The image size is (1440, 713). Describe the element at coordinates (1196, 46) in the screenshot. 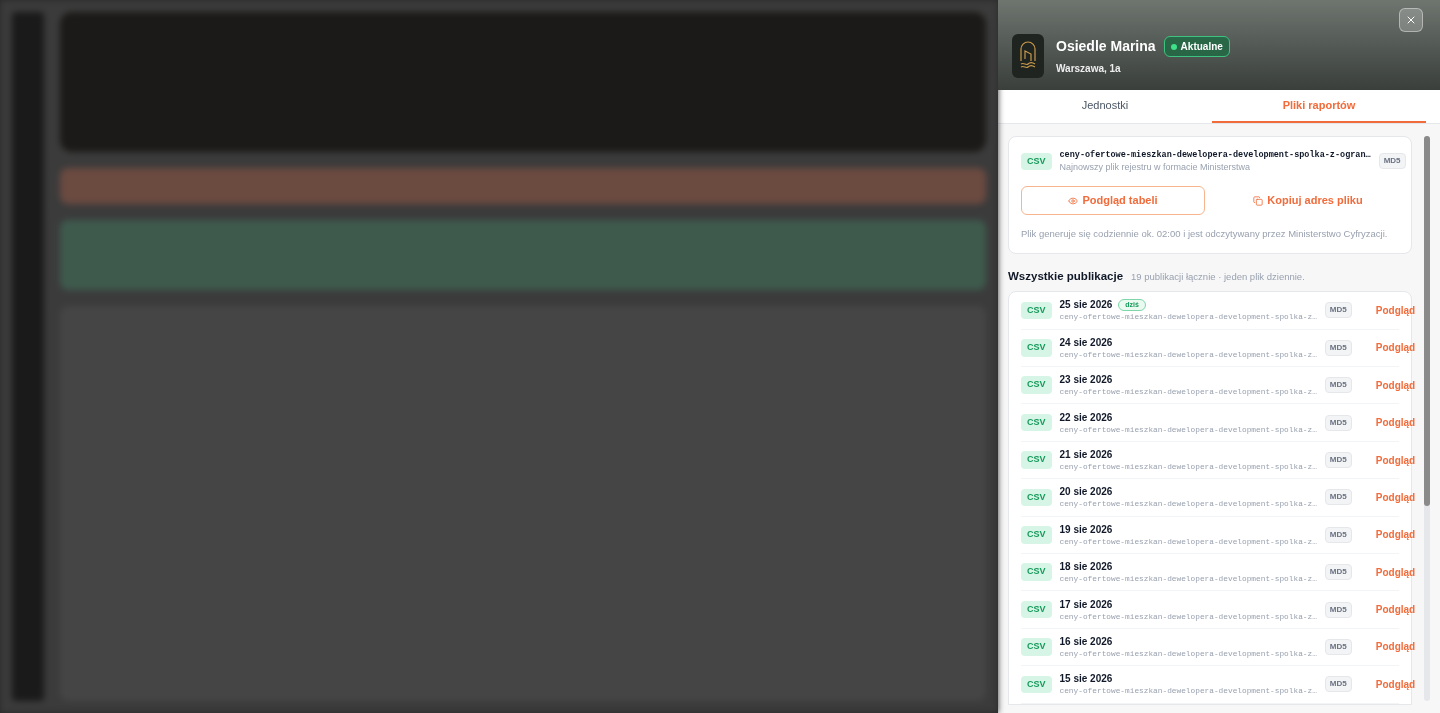

I see `status-badge: Aktualne` at that location.